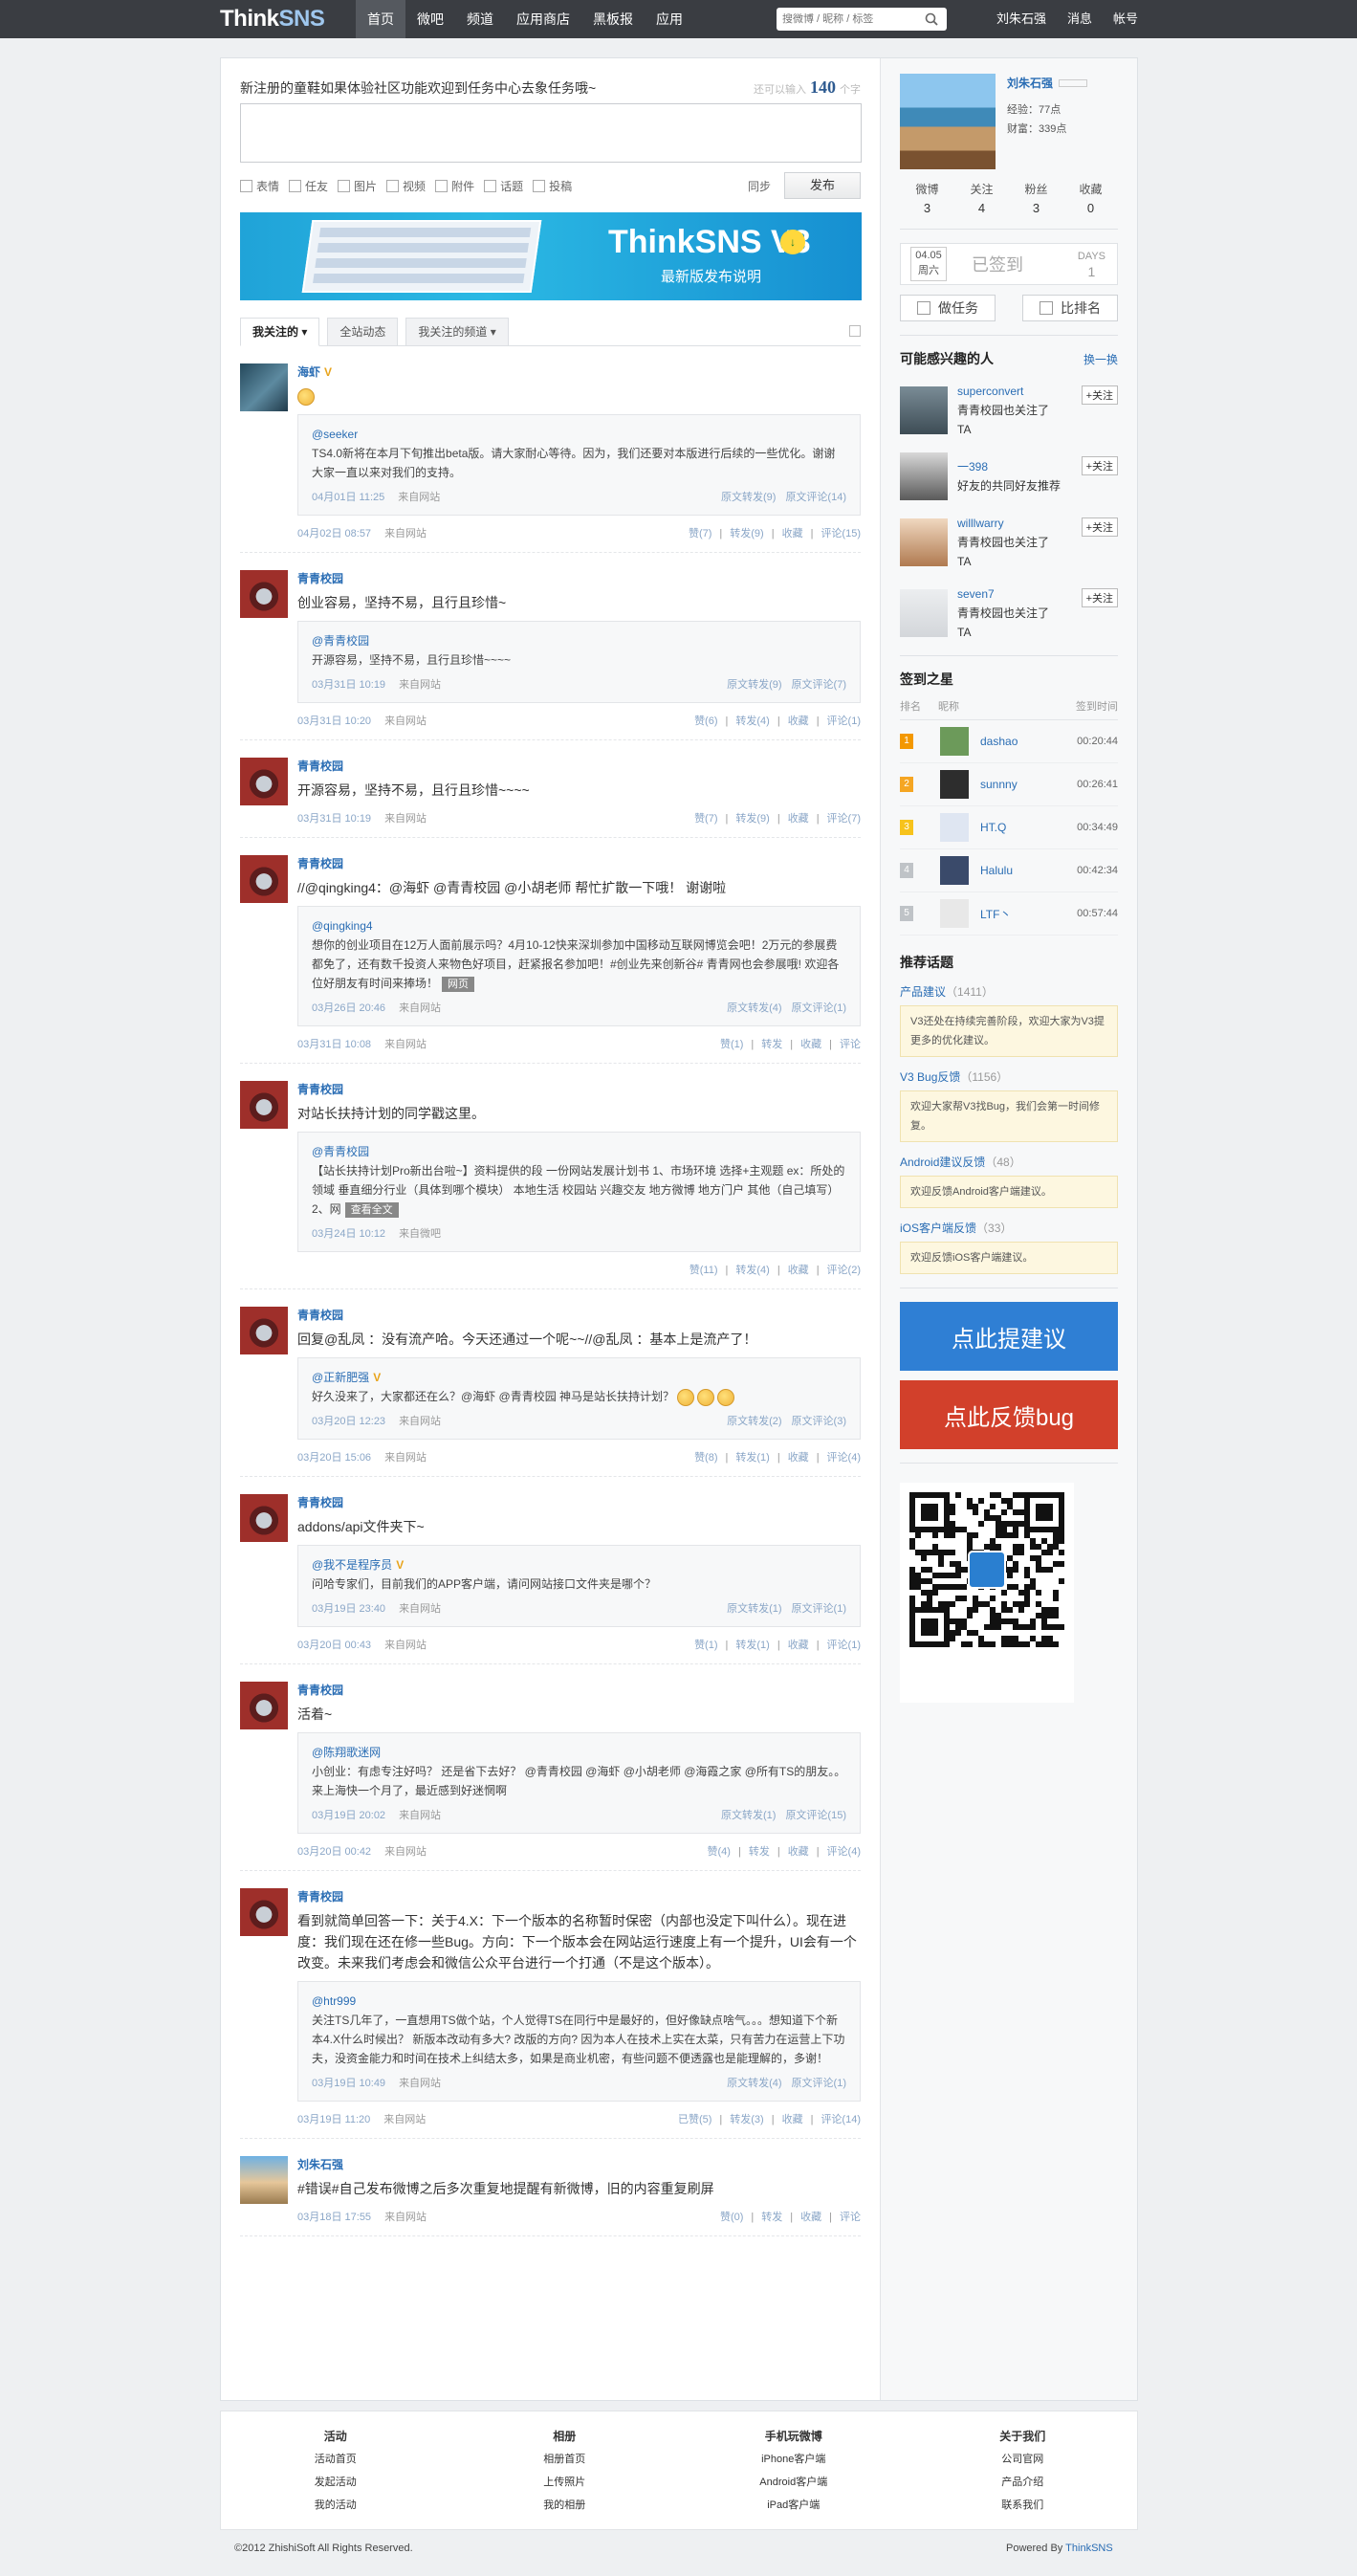 The width and height of the screenshot is (1357, 2576). I want to click on mention-tool: 任友, so click(308, 186).